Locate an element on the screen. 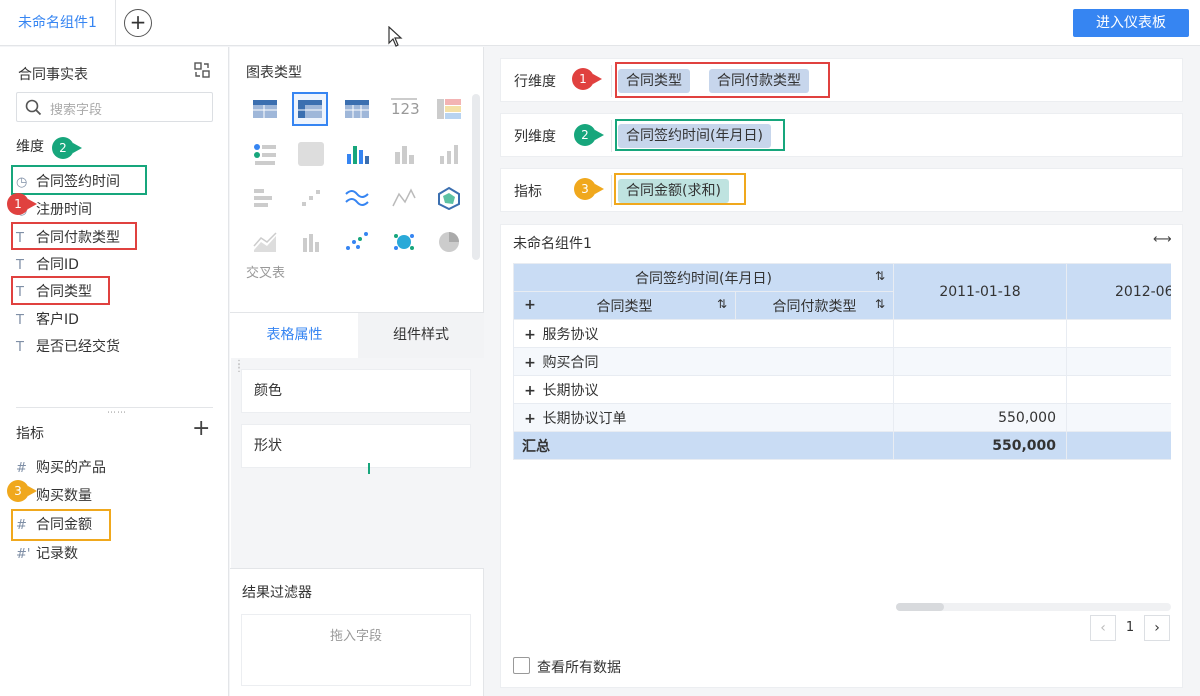 The image size is (1200, 696). column-chart-icon is located at coordinates (449, 156).